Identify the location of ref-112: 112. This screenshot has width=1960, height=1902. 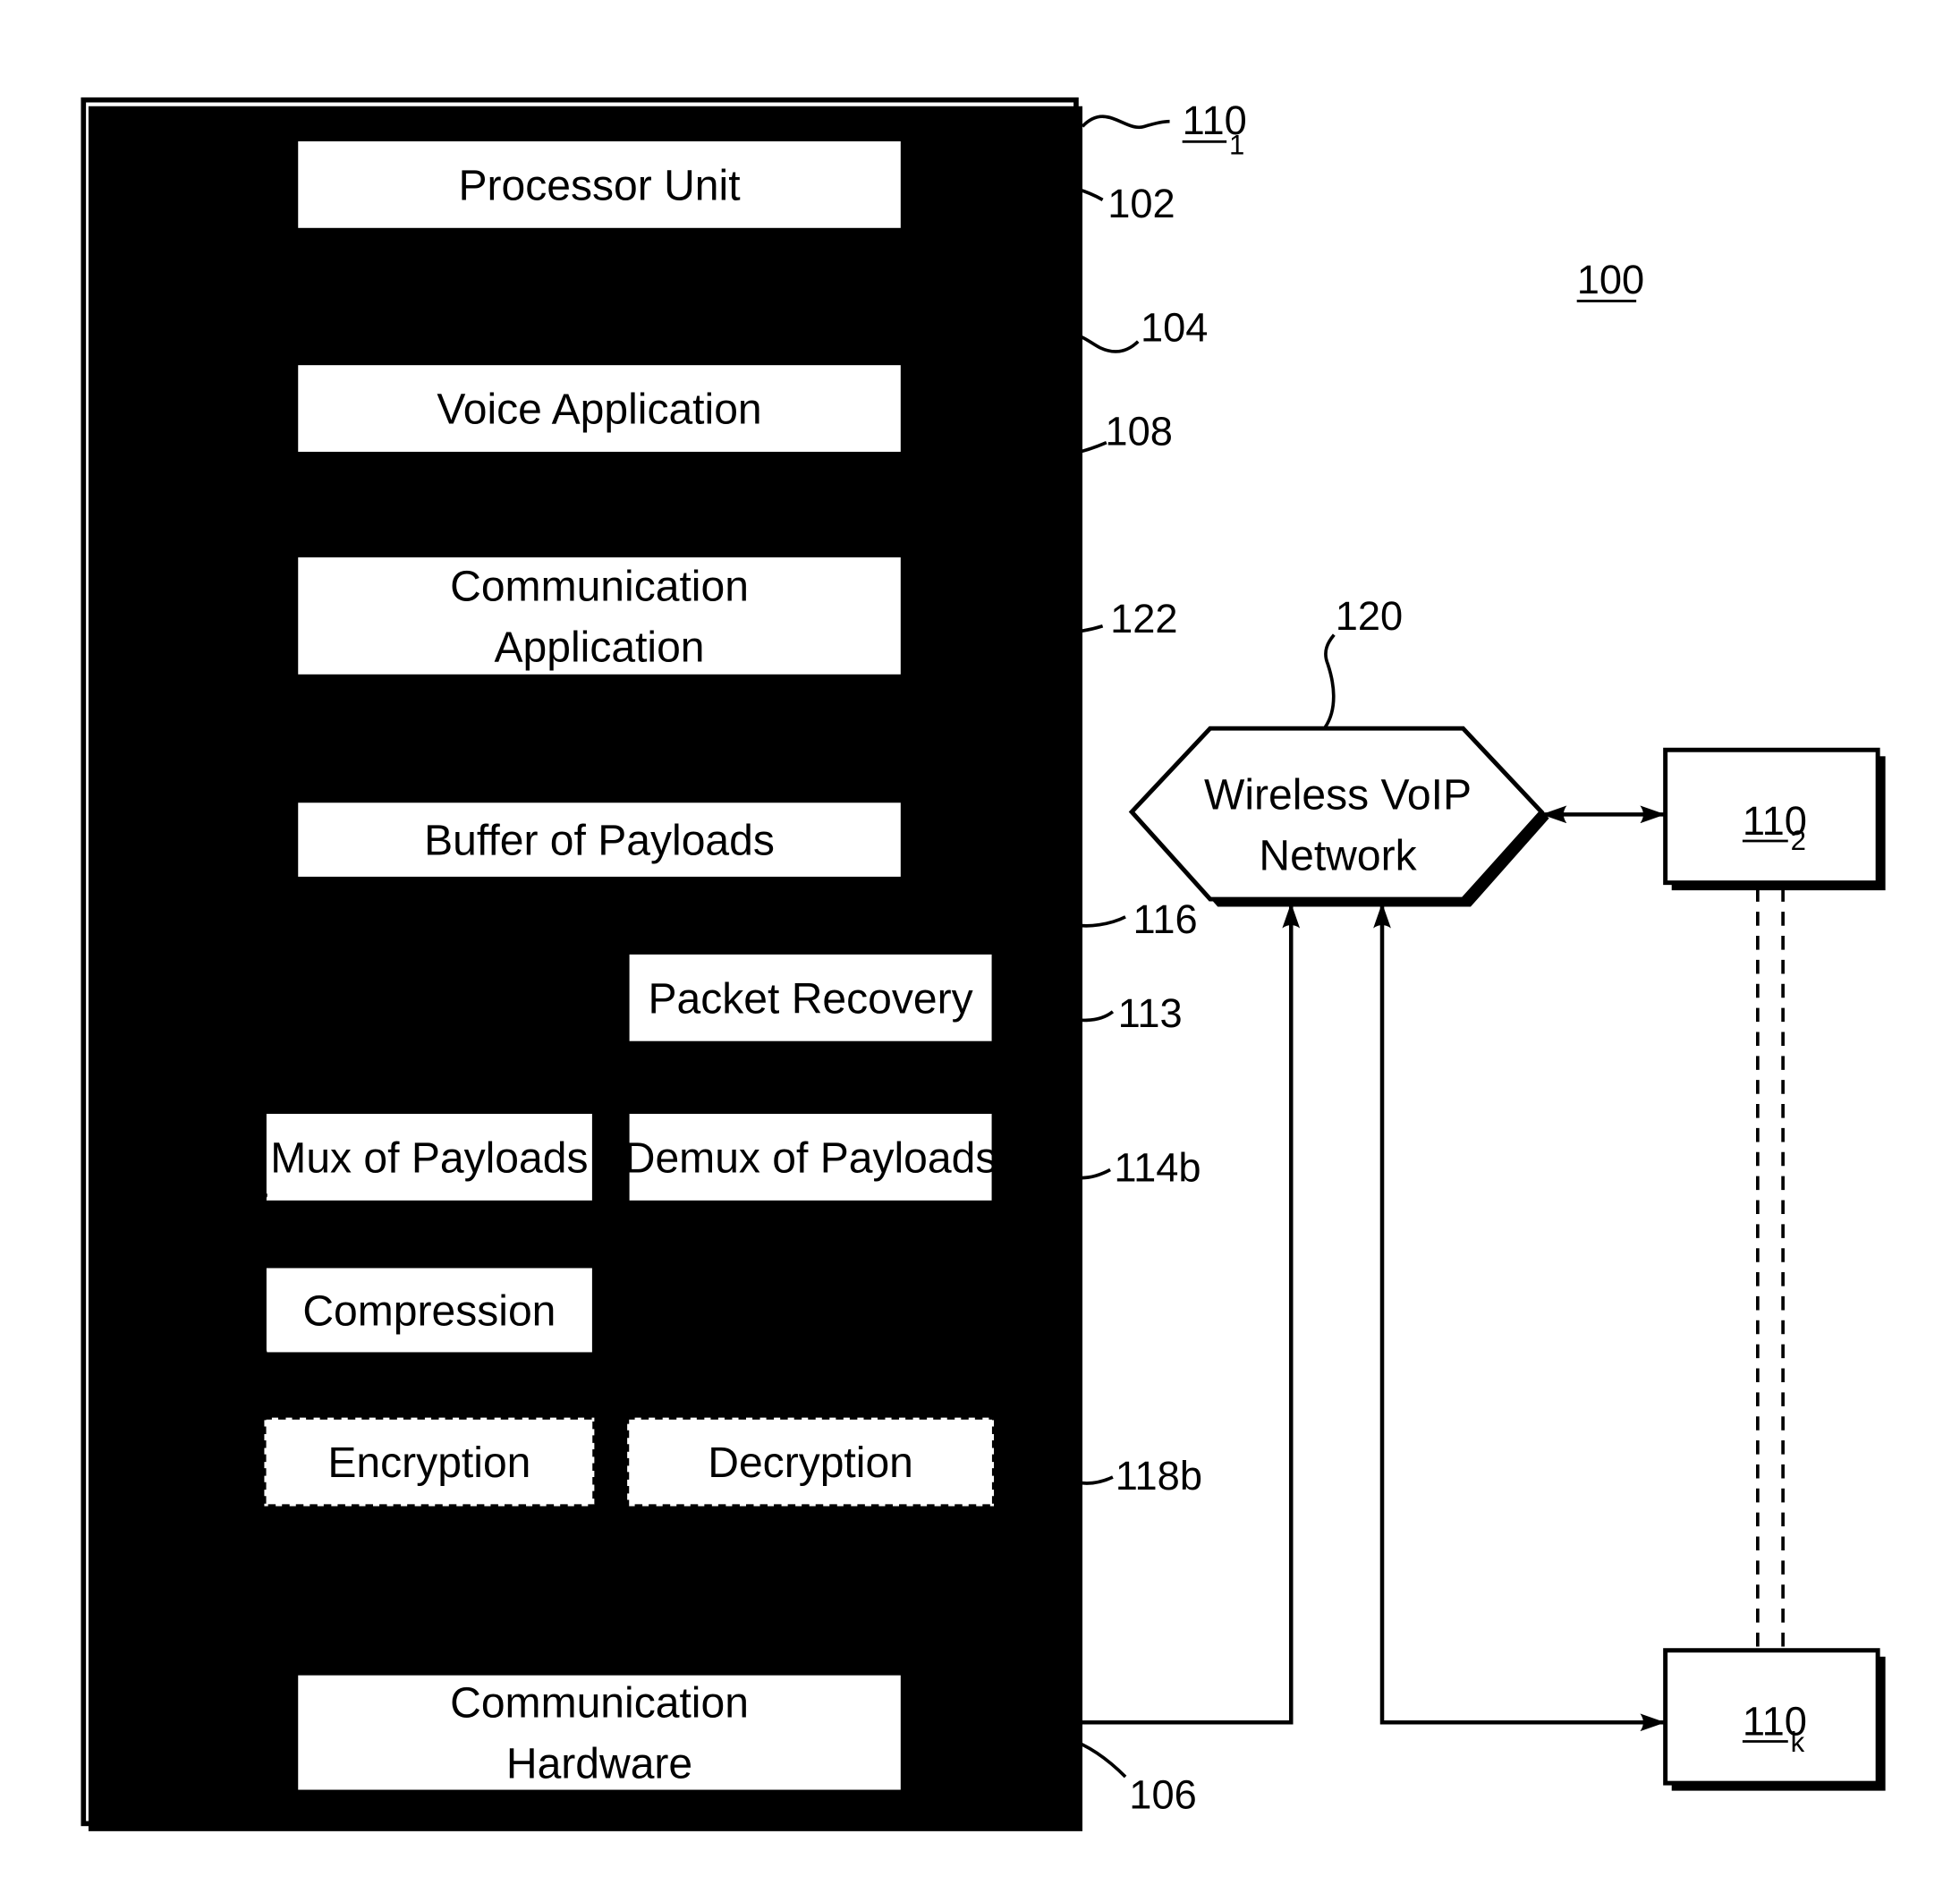
(987, 776).